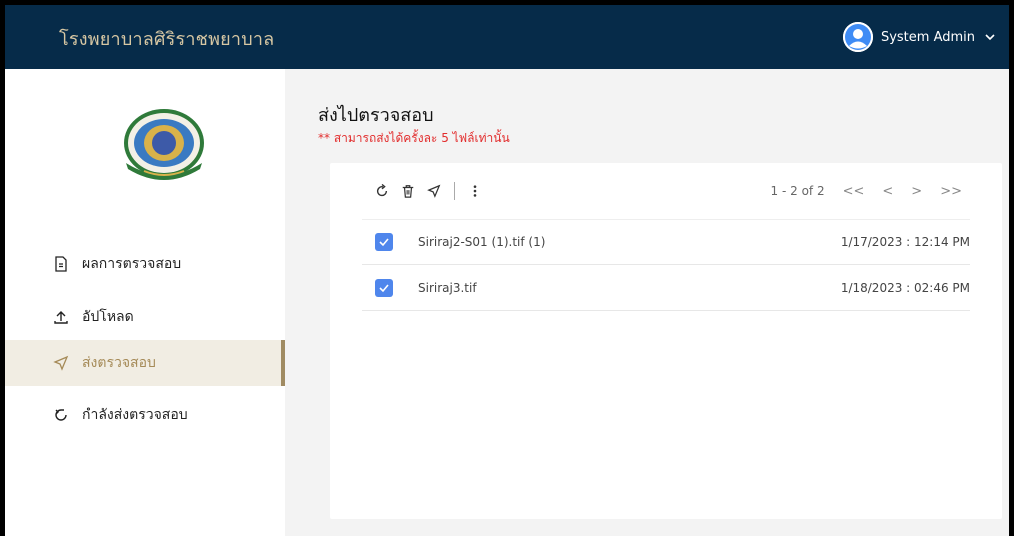 The height and width of the screenshot is (536, 1014). I want to click on file-date: 1/18/2023 : 02:46 PM, so click(905, 287).